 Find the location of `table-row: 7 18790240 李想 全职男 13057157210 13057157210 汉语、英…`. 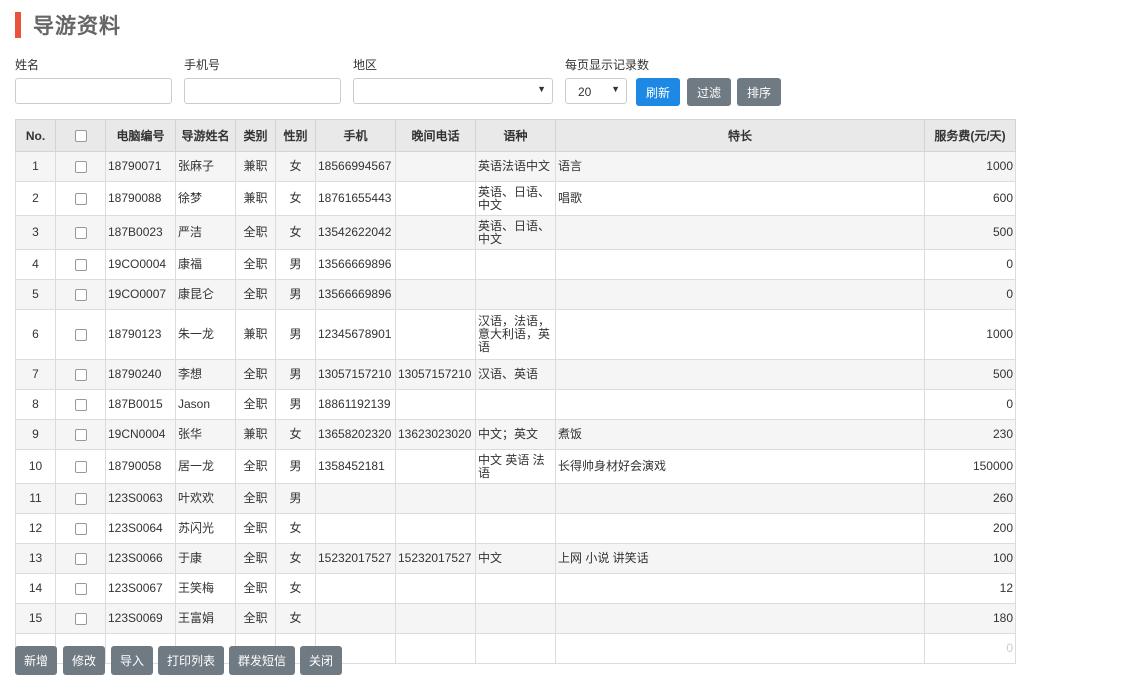

table-row: 7 18790240 李想 全职男 13057157210 13057157210 汉语、英… is located at coordinates (515, 374).